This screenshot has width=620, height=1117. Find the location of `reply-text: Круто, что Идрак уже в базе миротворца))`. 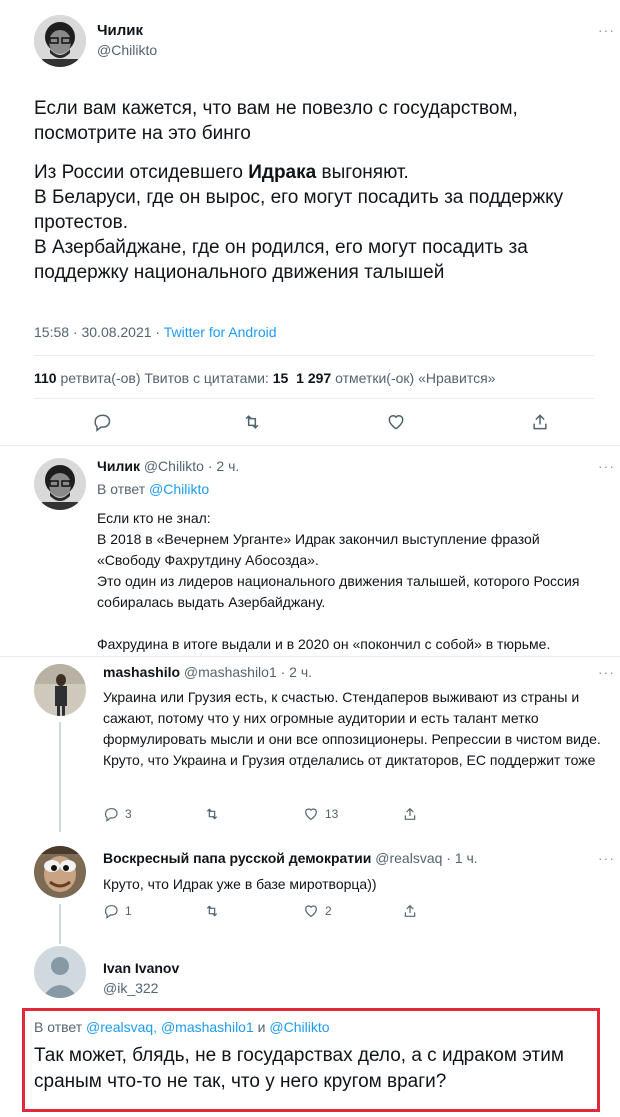

reply-text: Круто, что Идрак уже в базе миротворца)) is located at coordinates (240, 884).